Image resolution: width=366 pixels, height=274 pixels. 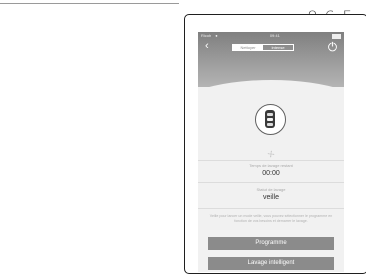 I want to click on carrier-label: Ricoh, so click(x=206, y=35).